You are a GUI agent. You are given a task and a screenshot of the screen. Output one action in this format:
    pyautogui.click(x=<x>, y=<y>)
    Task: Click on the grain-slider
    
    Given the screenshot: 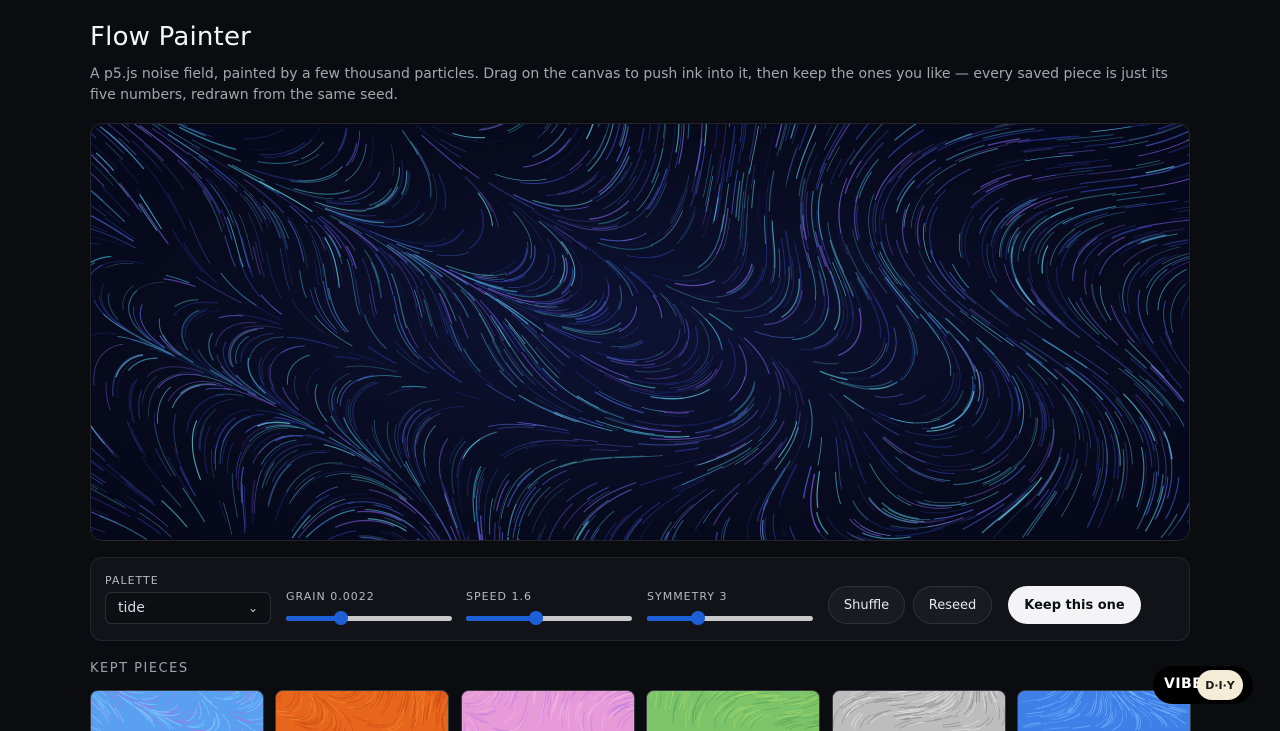 What is the action you would take?
    pyautogui.click(x=369, y=618)
    